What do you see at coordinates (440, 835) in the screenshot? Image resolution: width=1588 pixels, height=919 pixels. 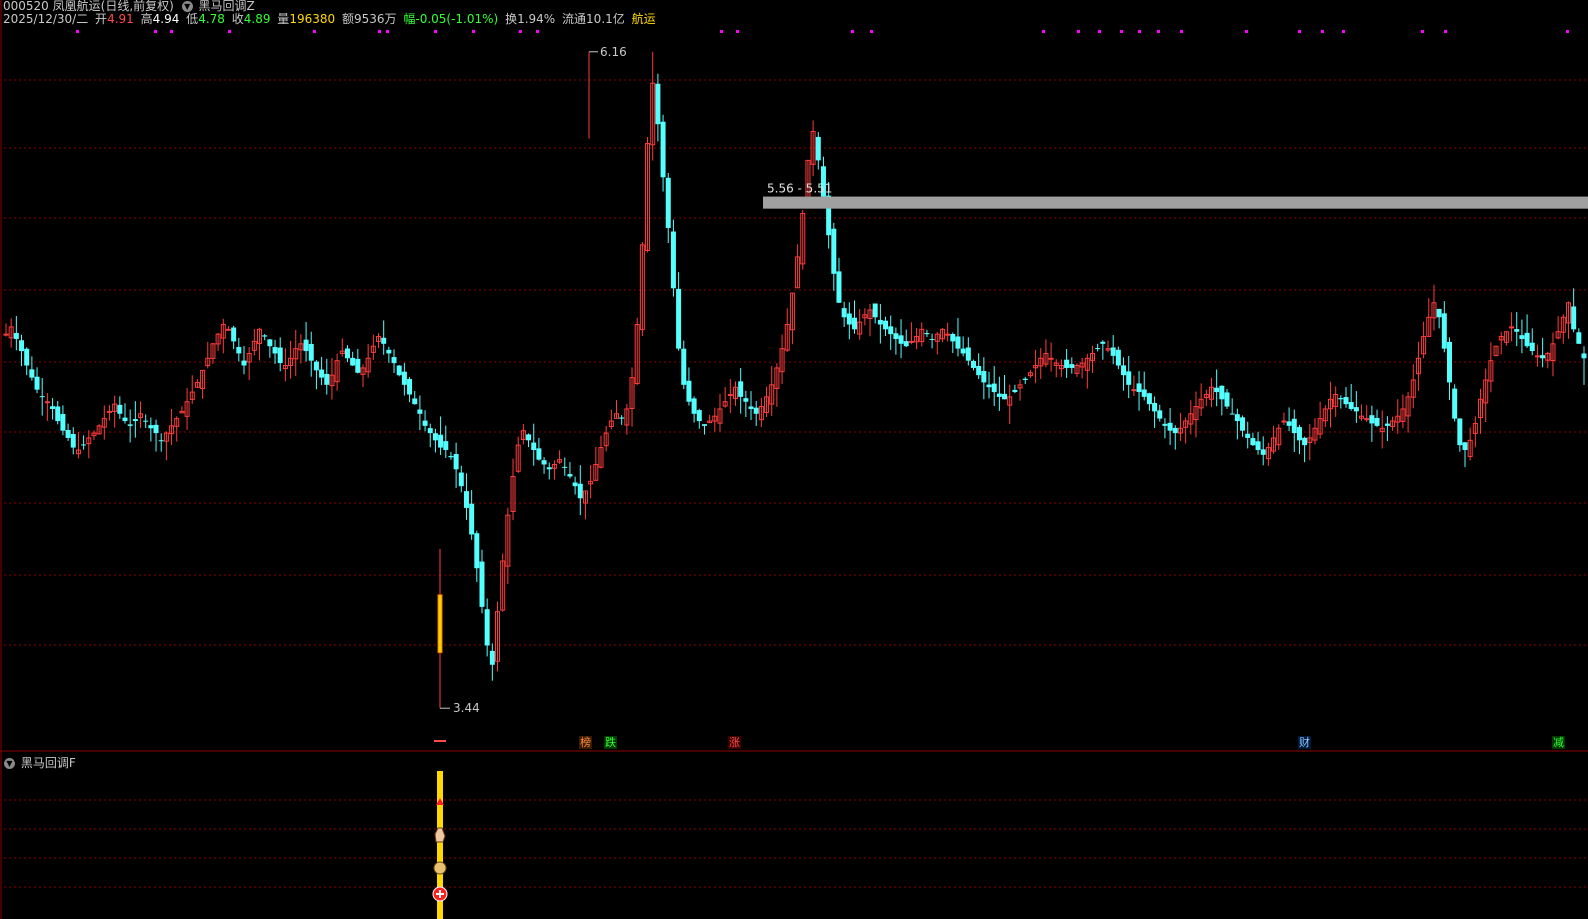 I see `hand-pointer-icon` at bounding box center [440, 835].